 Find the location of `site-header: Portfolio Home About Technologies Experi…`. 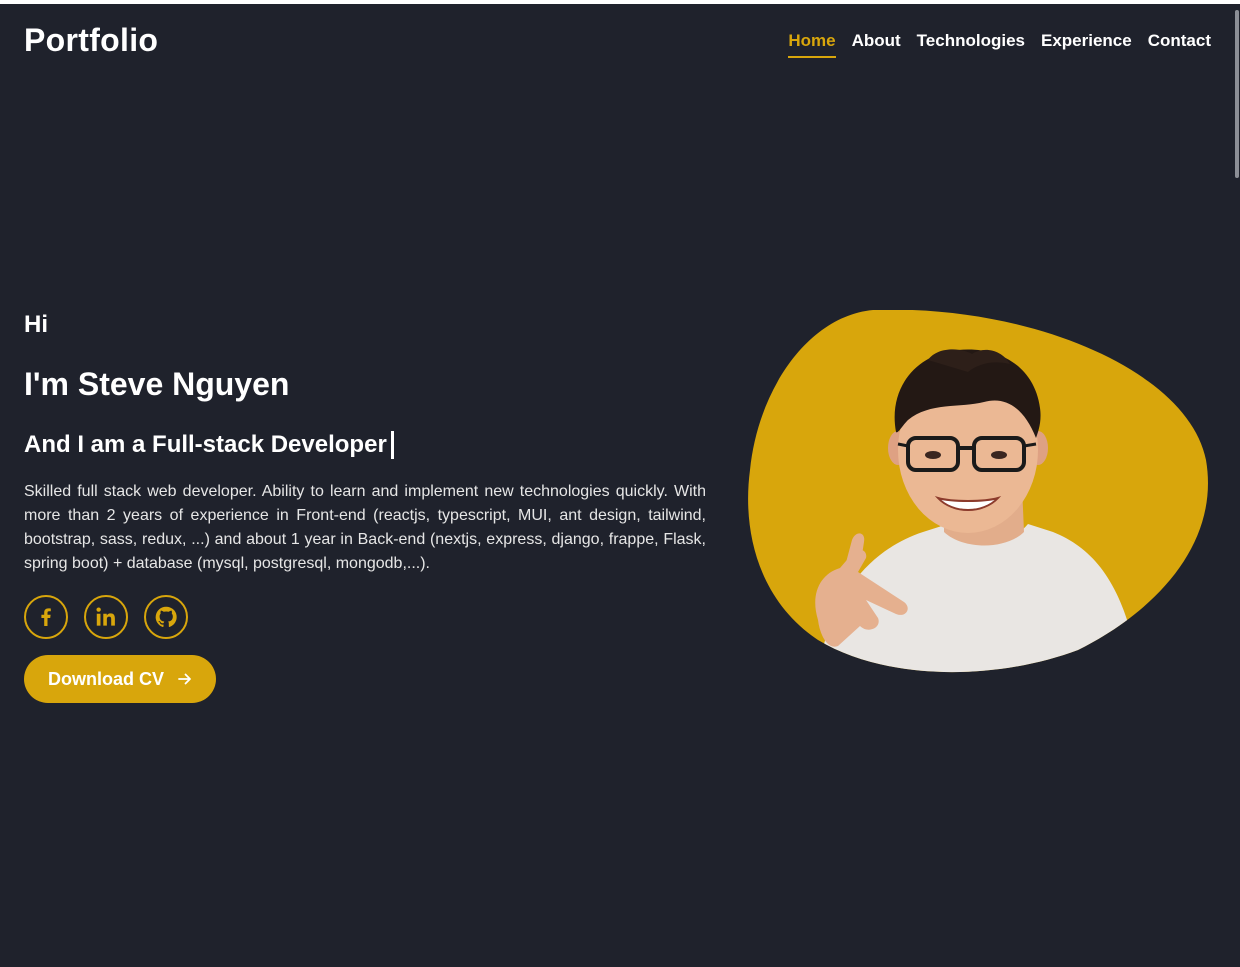

site-header: Portfolio Home About Technologies Experi… is located at coordinates (617, 42).